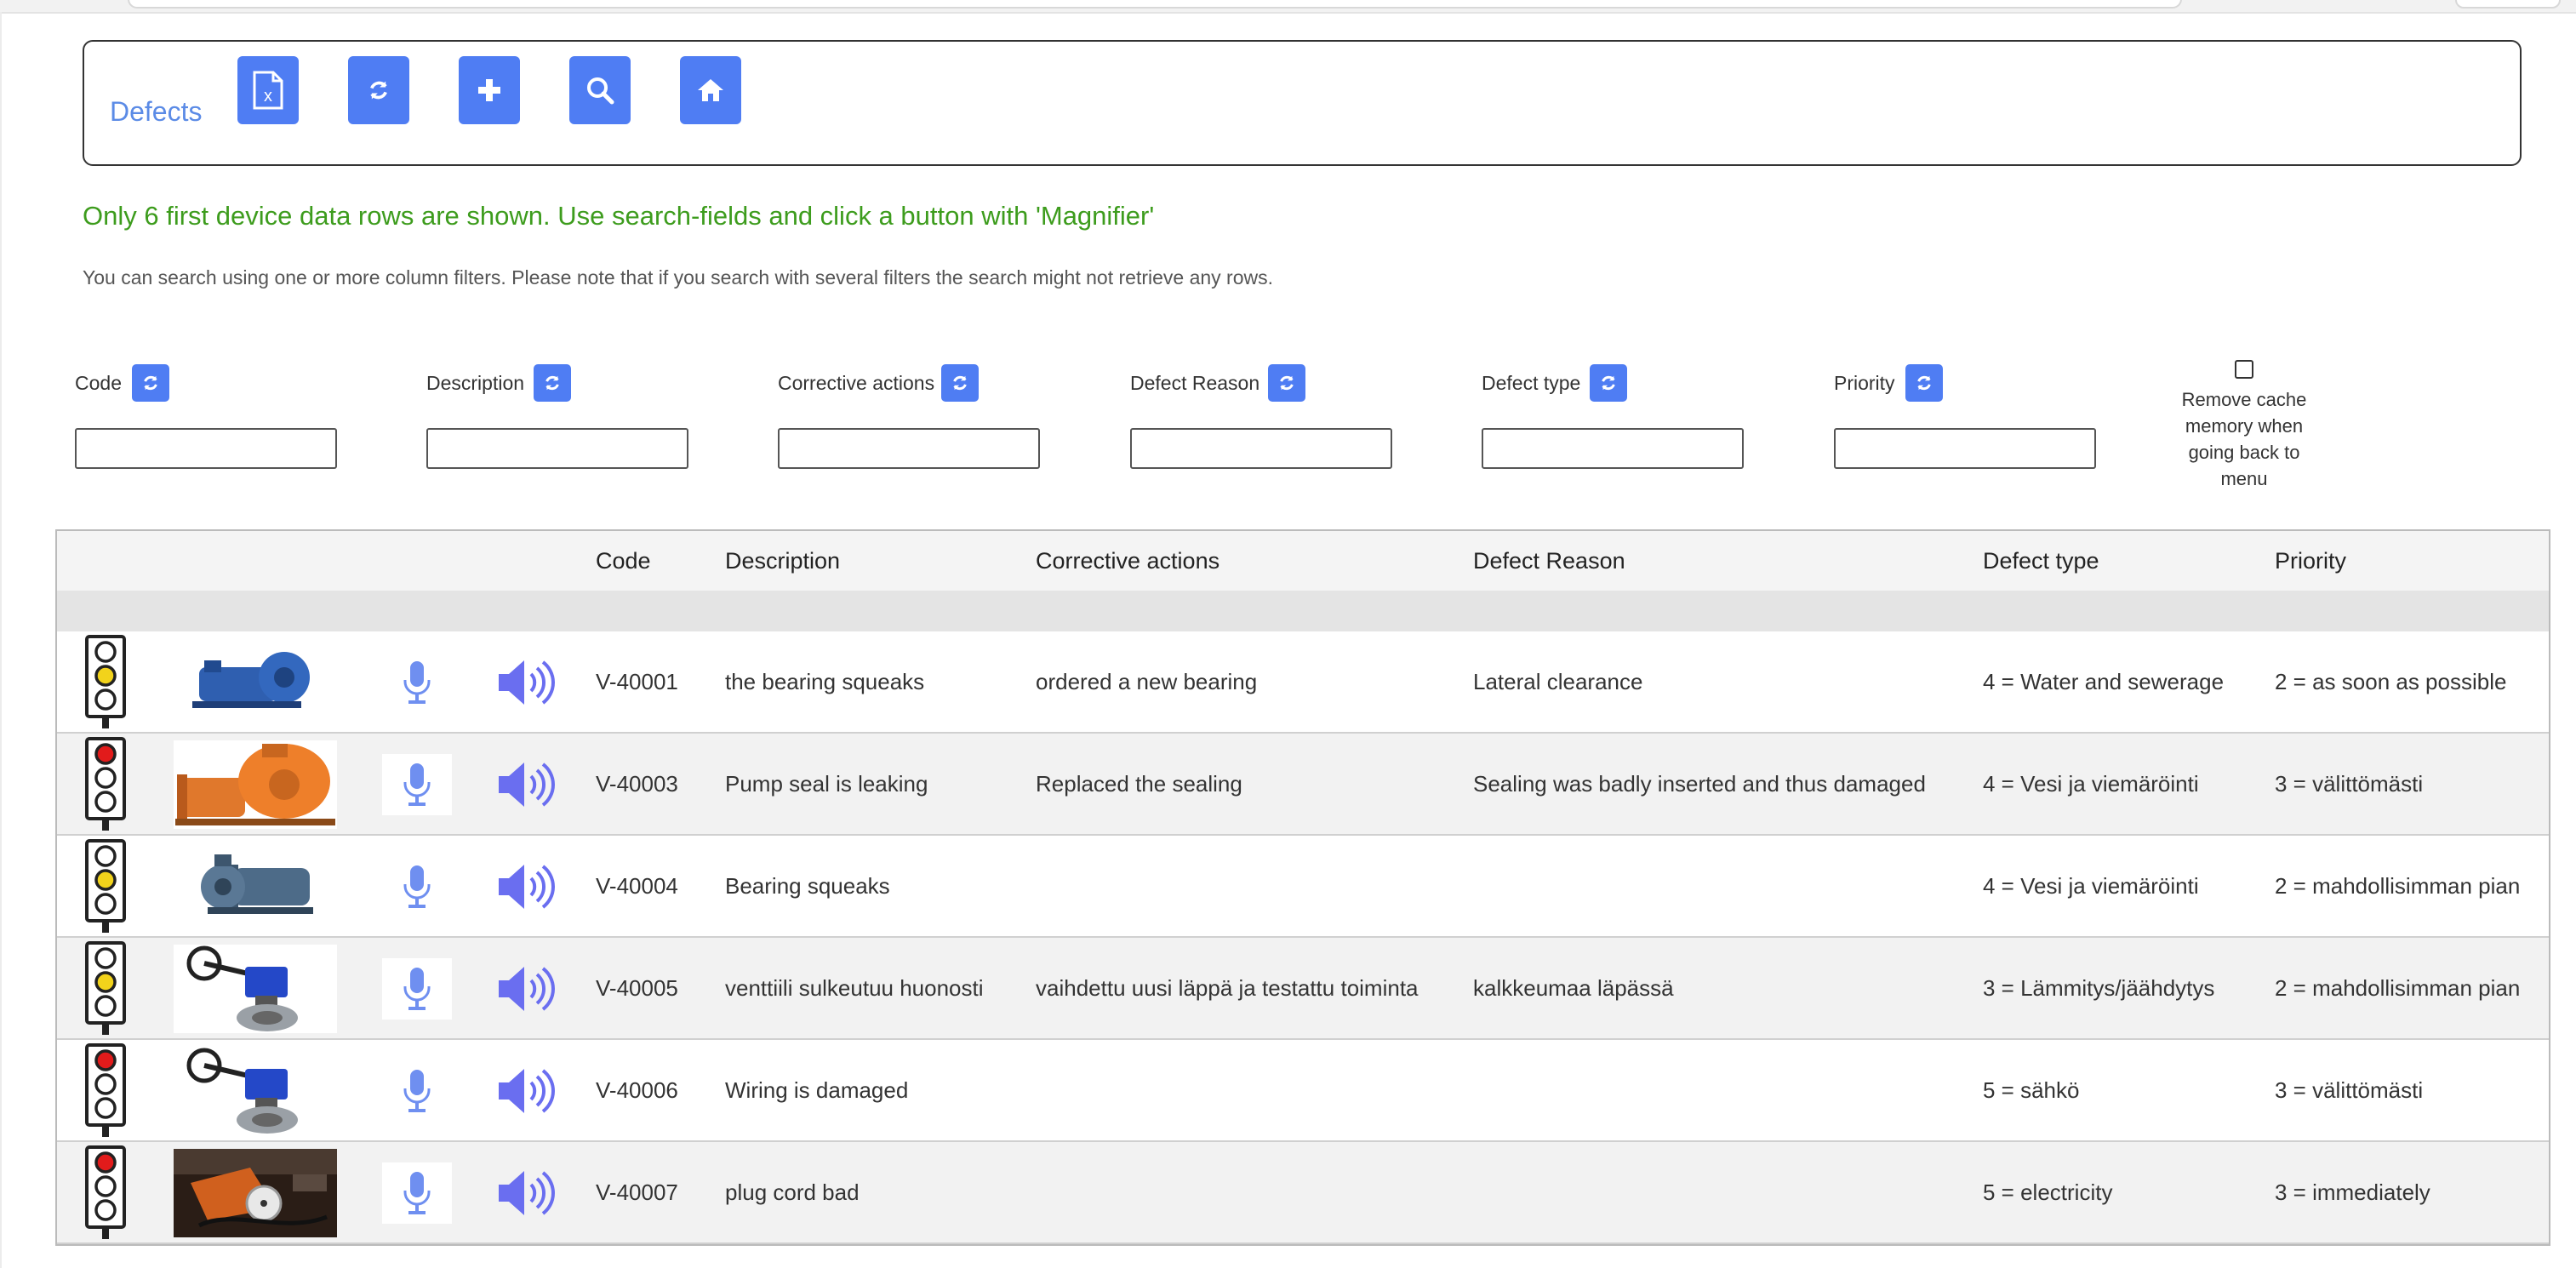 The image size is (2576, 1268). I want to click on clear-filter-description-button, so click(552, 383).